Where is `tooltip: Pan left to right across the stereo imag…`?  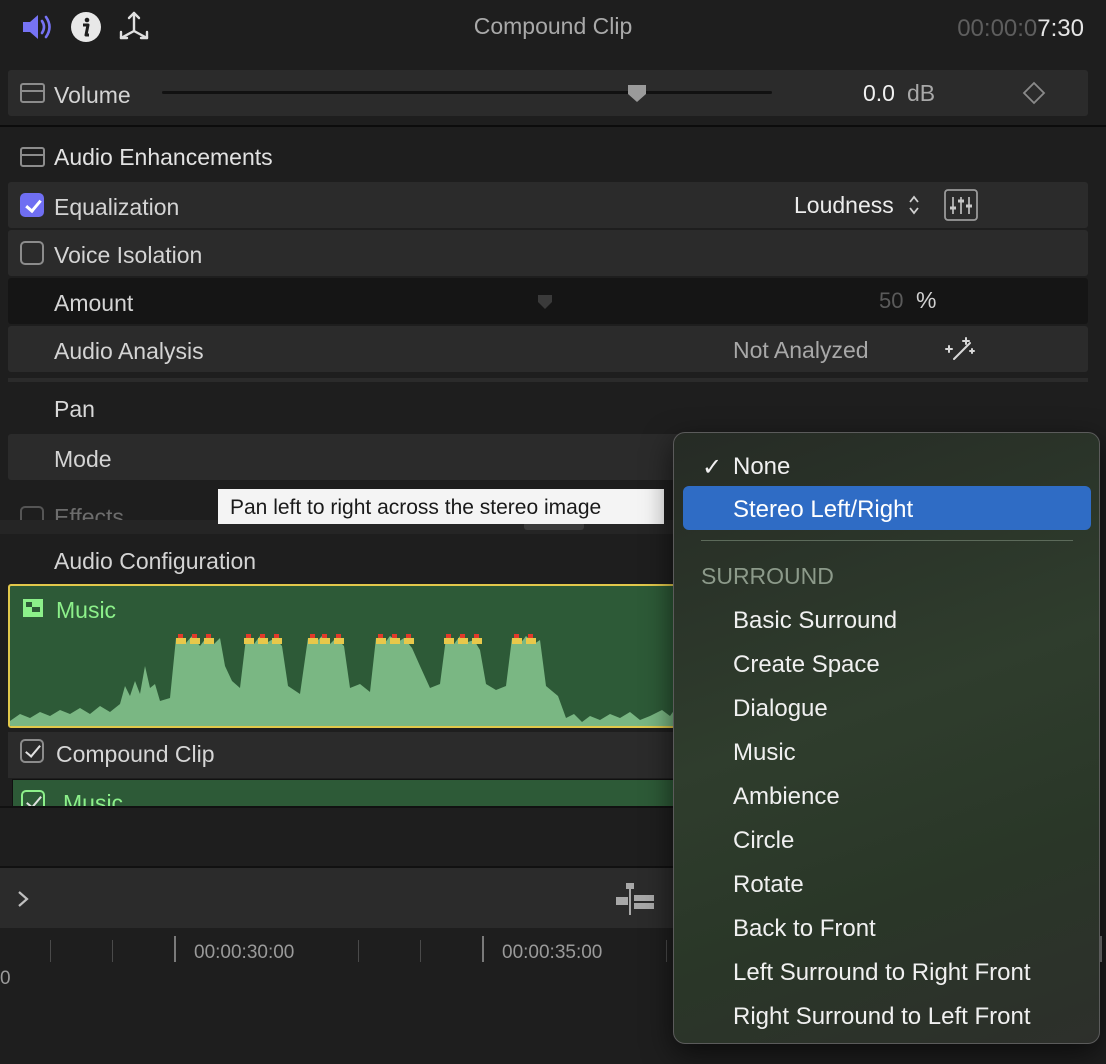
tooltip: Pan left to right across the stereo imag… is located at coordinates (441, 506).